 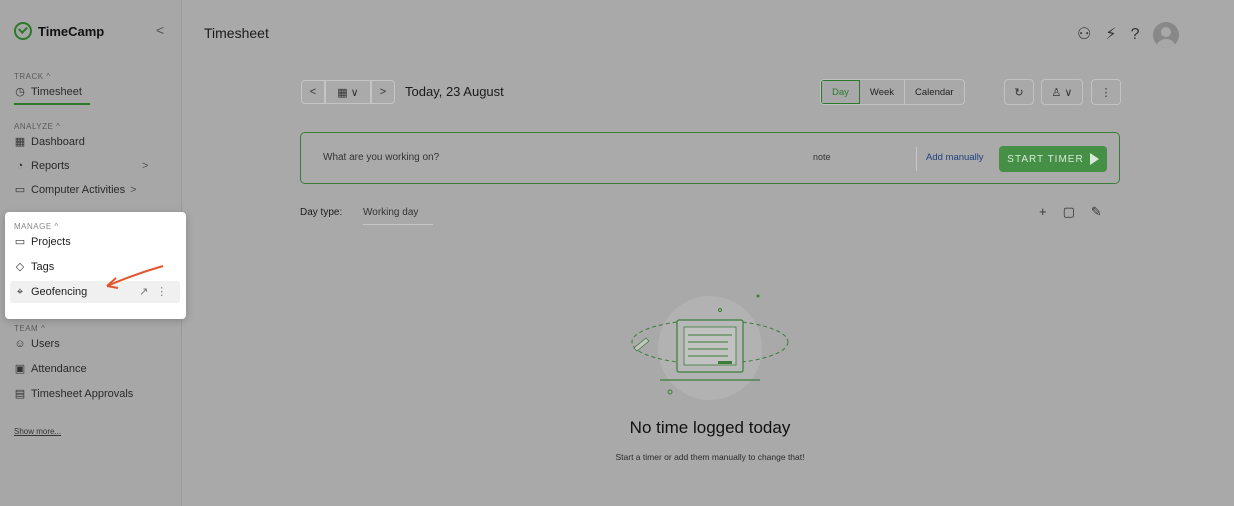 What do you see at coordinates (20, 92) in the screenshot?
I see `clock-icon: ◷` at bounding box center [20, 92].